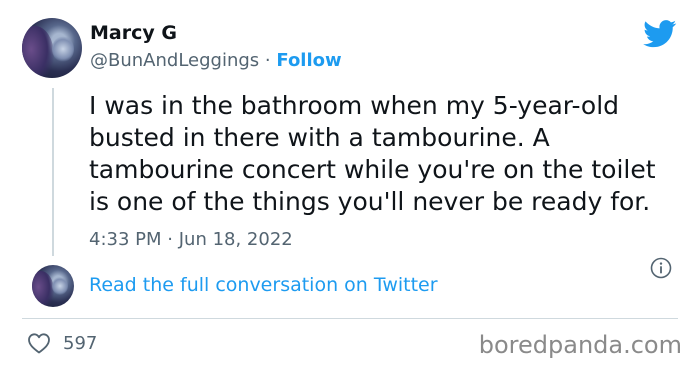 The image size is (700, 369). What do you see at coordinates (133, 33) in the screenshot?
I see `author-name: Marcy G` at bounding box center [133, 33].